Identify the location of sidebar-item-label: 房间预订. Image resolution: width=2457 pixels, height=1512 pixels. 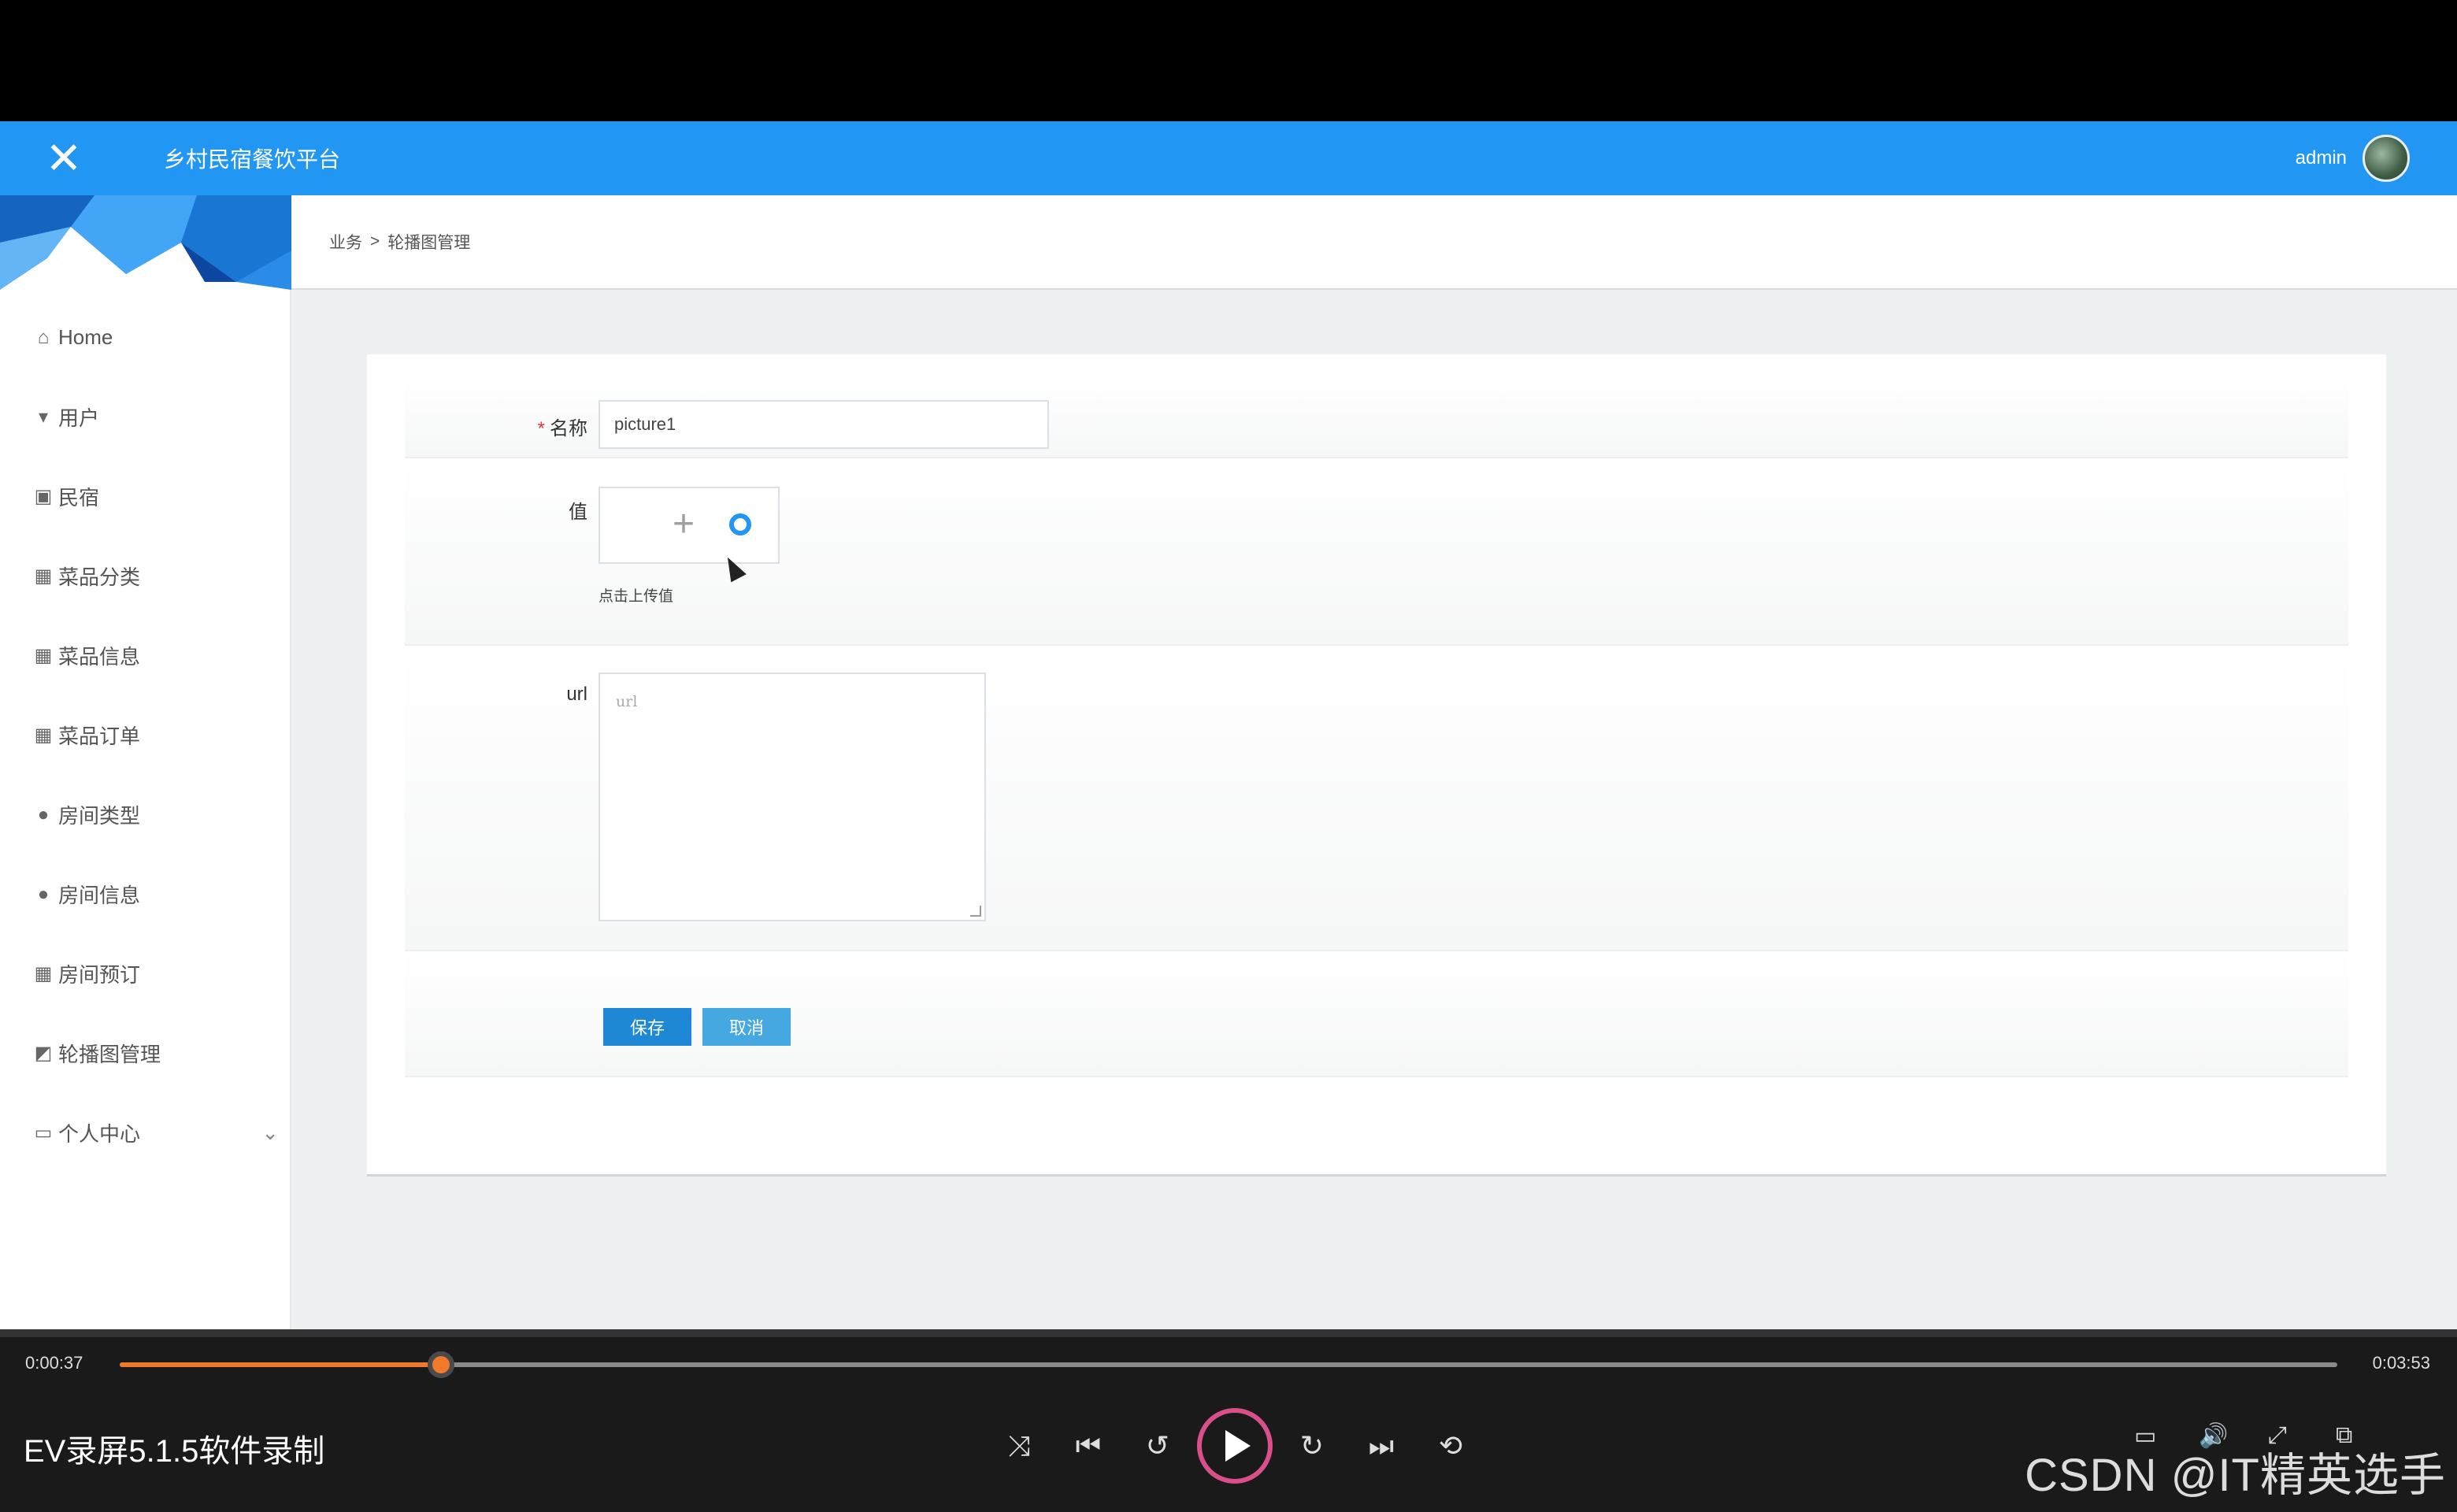
(99, 975).